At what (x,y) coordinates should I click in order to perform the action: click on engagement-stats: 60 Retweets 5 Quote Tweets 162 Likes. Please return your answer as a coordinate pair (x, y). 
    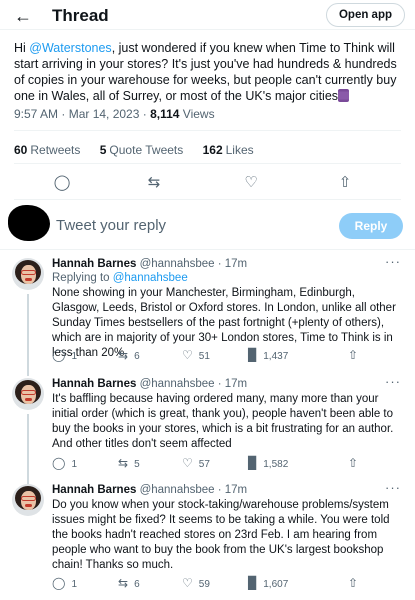
    Looking at the image, I should click on (142, 150).